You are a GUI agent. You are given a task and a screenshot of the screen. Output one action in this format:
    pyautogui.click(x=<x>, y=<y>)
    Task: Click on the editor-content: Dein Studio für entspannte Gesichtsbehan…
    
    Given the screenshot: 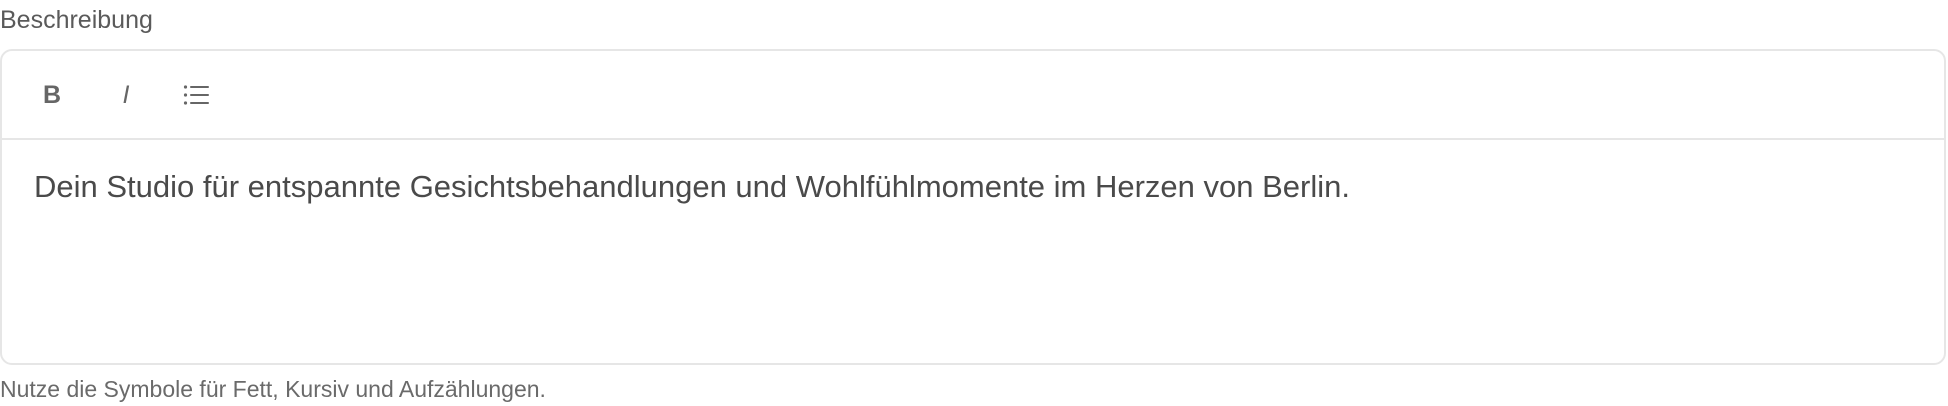 What is the action you would take?
    pyautogui.click(x=973, y=187)
    